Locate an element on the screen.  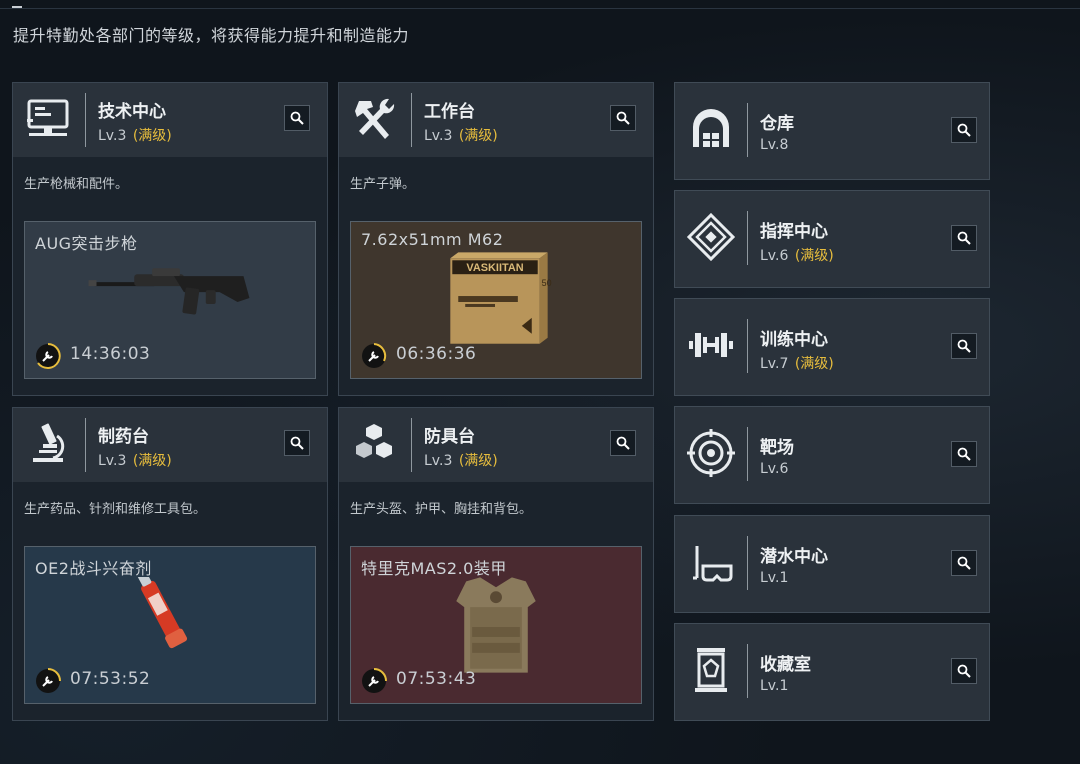
card-header: 工作台 Lv.3 (满级) is located at coordinates (496, 120).